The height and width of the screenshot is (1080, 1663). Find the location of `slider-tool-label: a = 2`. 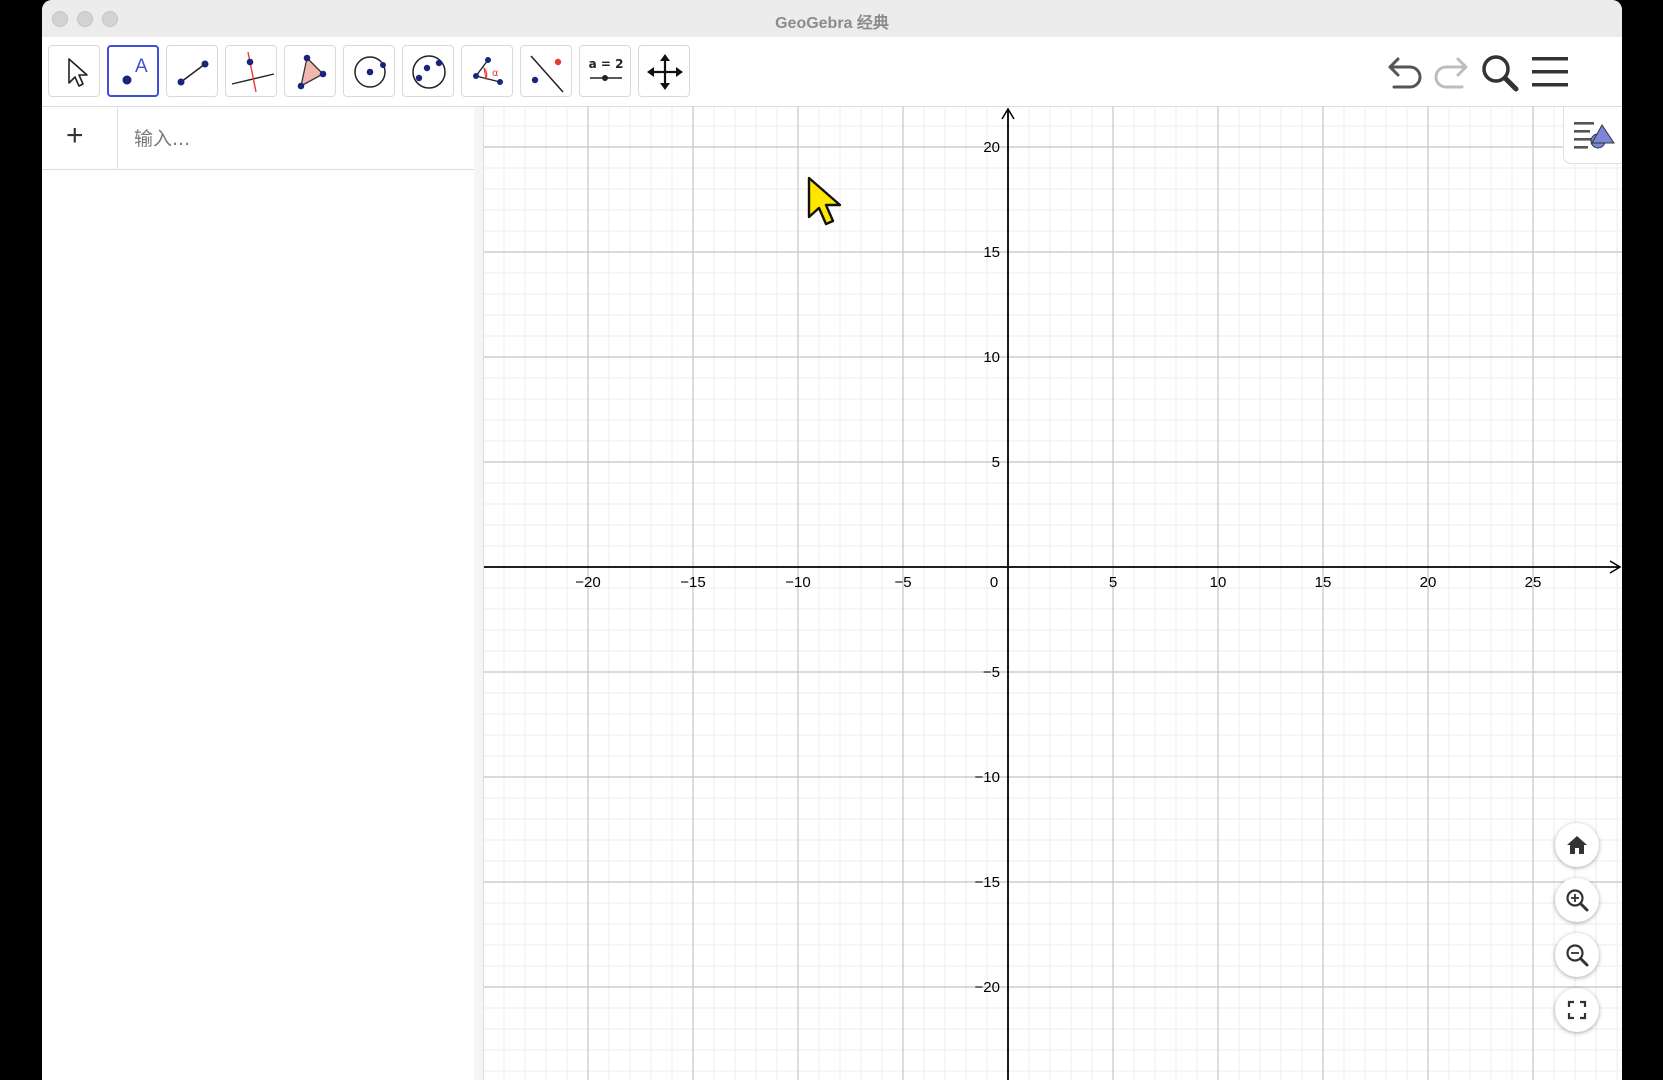

slider-tool-label: a = 2 is located at coordinates (606, 64).